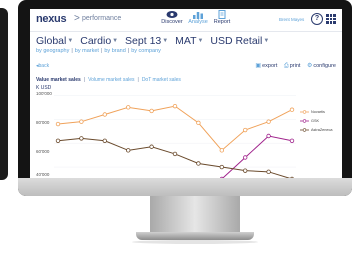 The height and width of the screenshot is (267, 352). Describe the element at coordinates (4, 94) in the screenshot. I see `partial-device` at that location.